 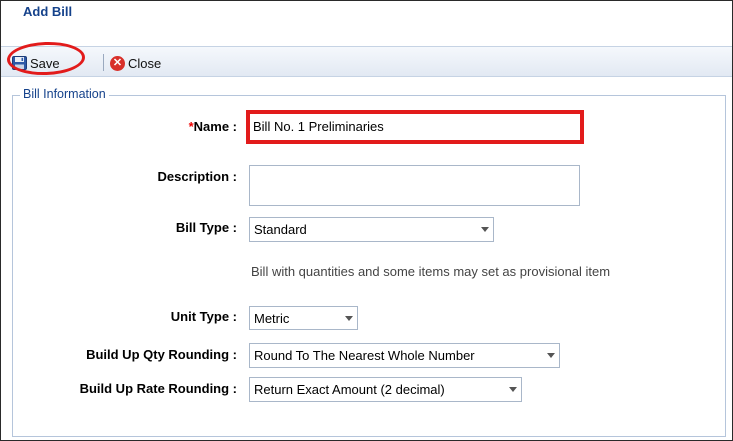 I want to click on rate-rounding-select: Return Exact Amount (2 decimal), so click(x=385, y=389).